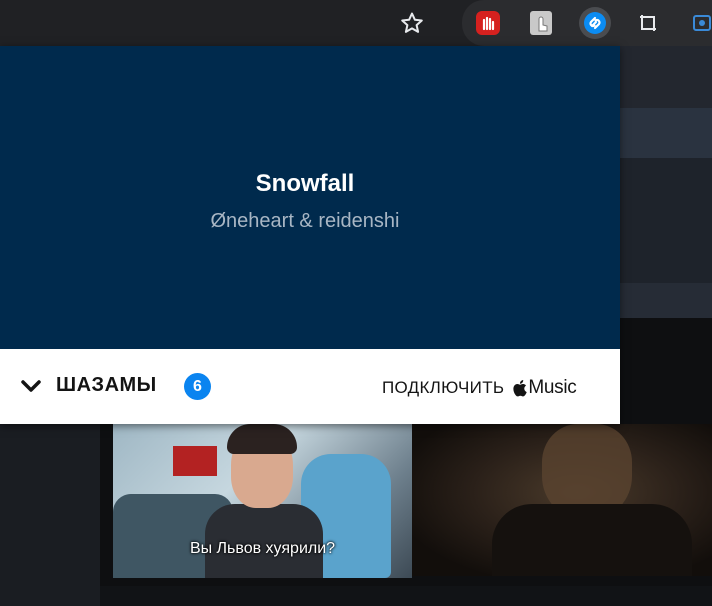 Image resolution: width=712 pixels, height=606 pixels. I want to click on apple-logo-icon, so click(520, 388).